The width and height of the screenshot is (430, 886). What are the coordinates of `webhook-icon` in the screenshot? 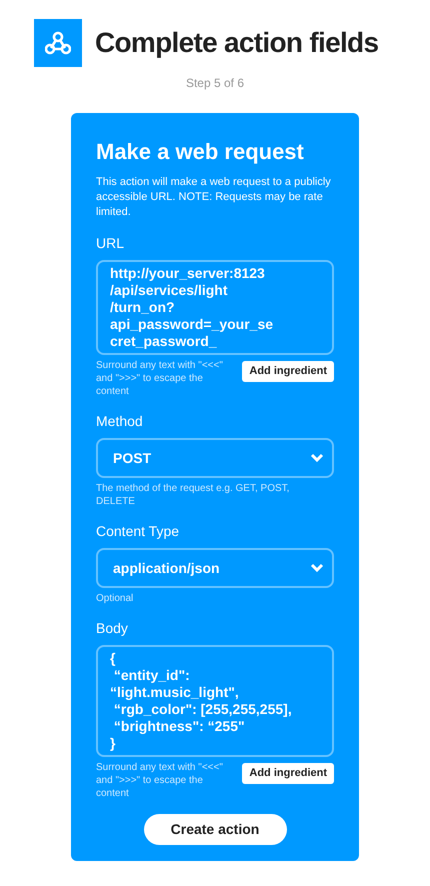 It's located at (58, 43).